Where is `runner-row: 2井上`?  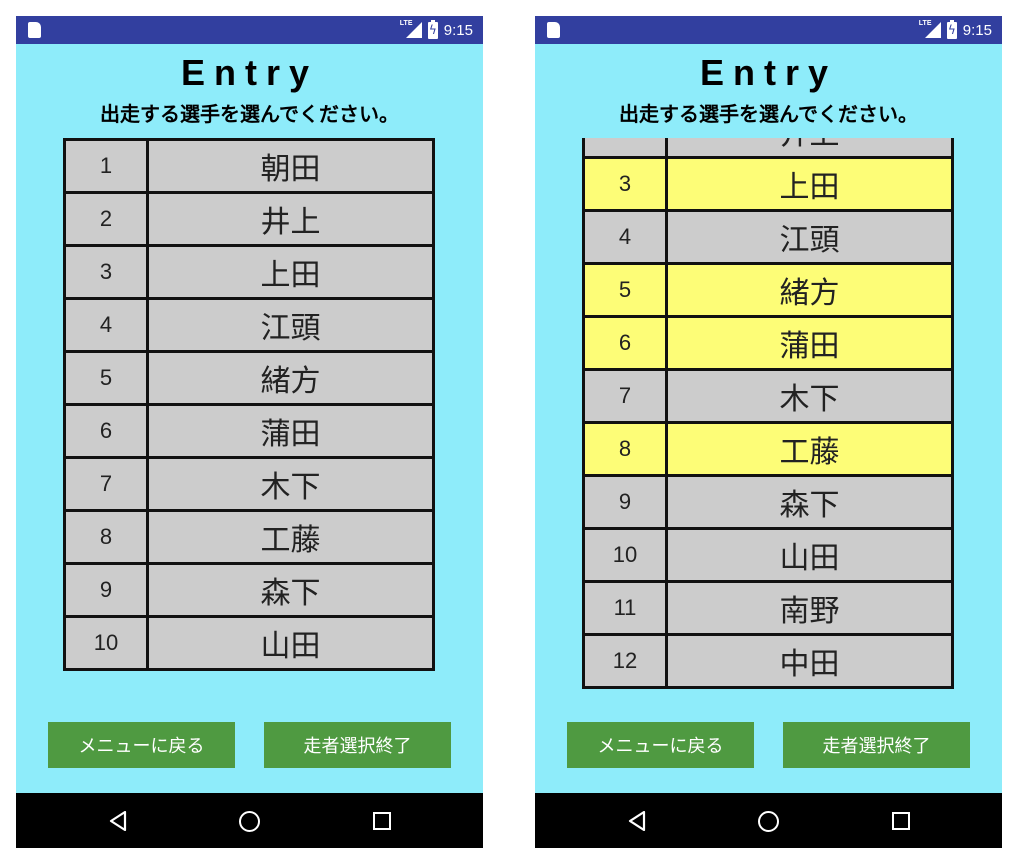 runner-row: 2井上 is located at coordinates (768, 148).